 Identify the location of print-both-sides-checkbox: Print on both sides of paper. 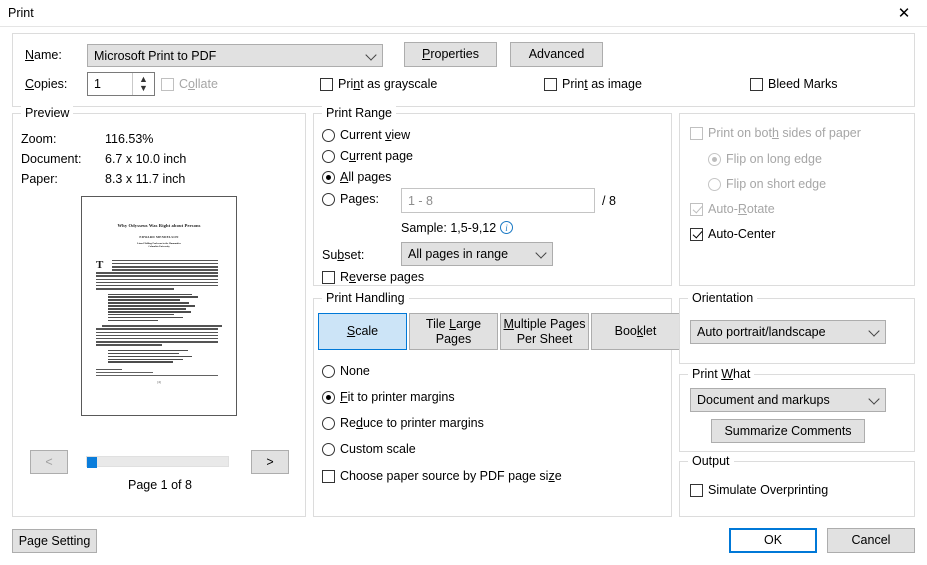
(775, 133).